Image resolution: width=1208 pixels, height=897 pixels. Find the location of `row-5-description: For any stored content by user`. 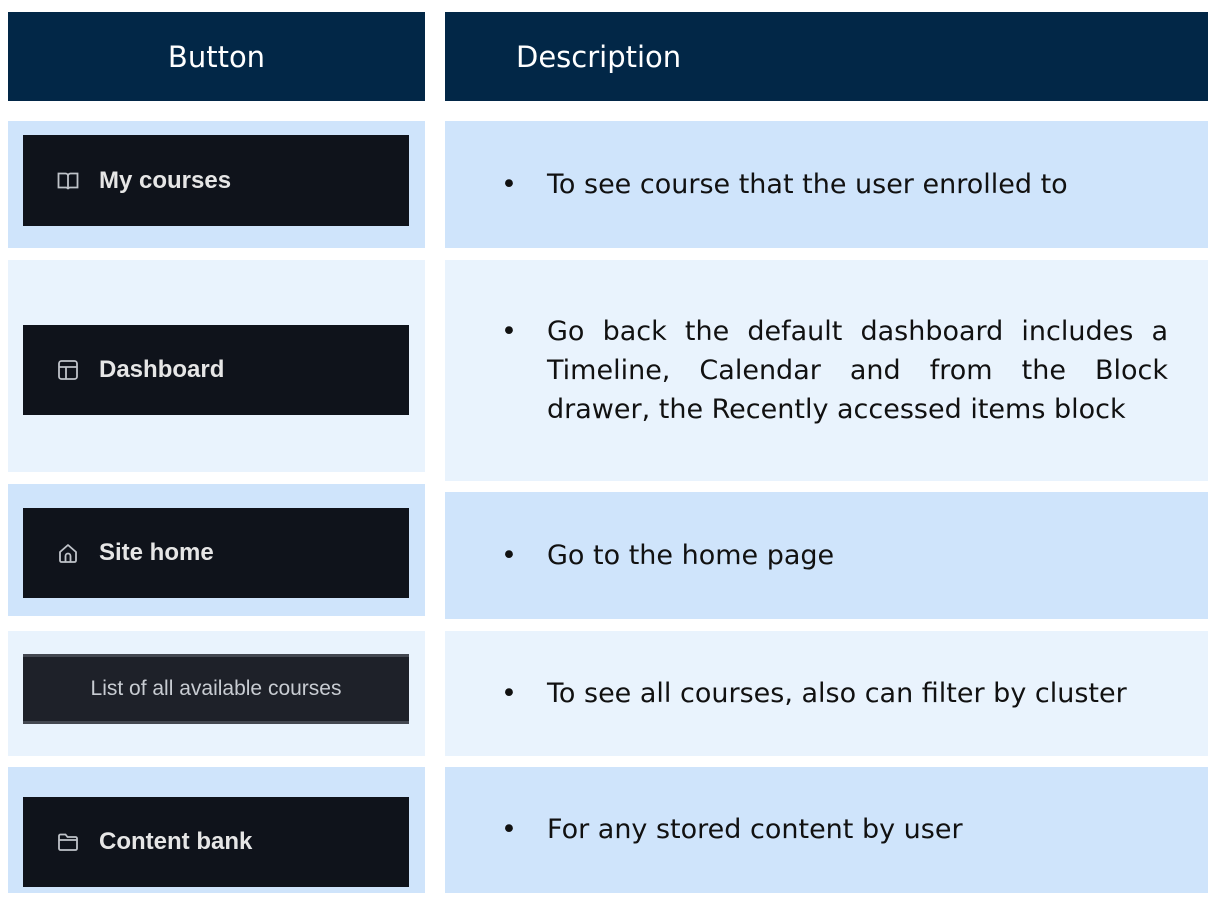

row-5-description: For any stored content by user is located at coordinates (755, 830).